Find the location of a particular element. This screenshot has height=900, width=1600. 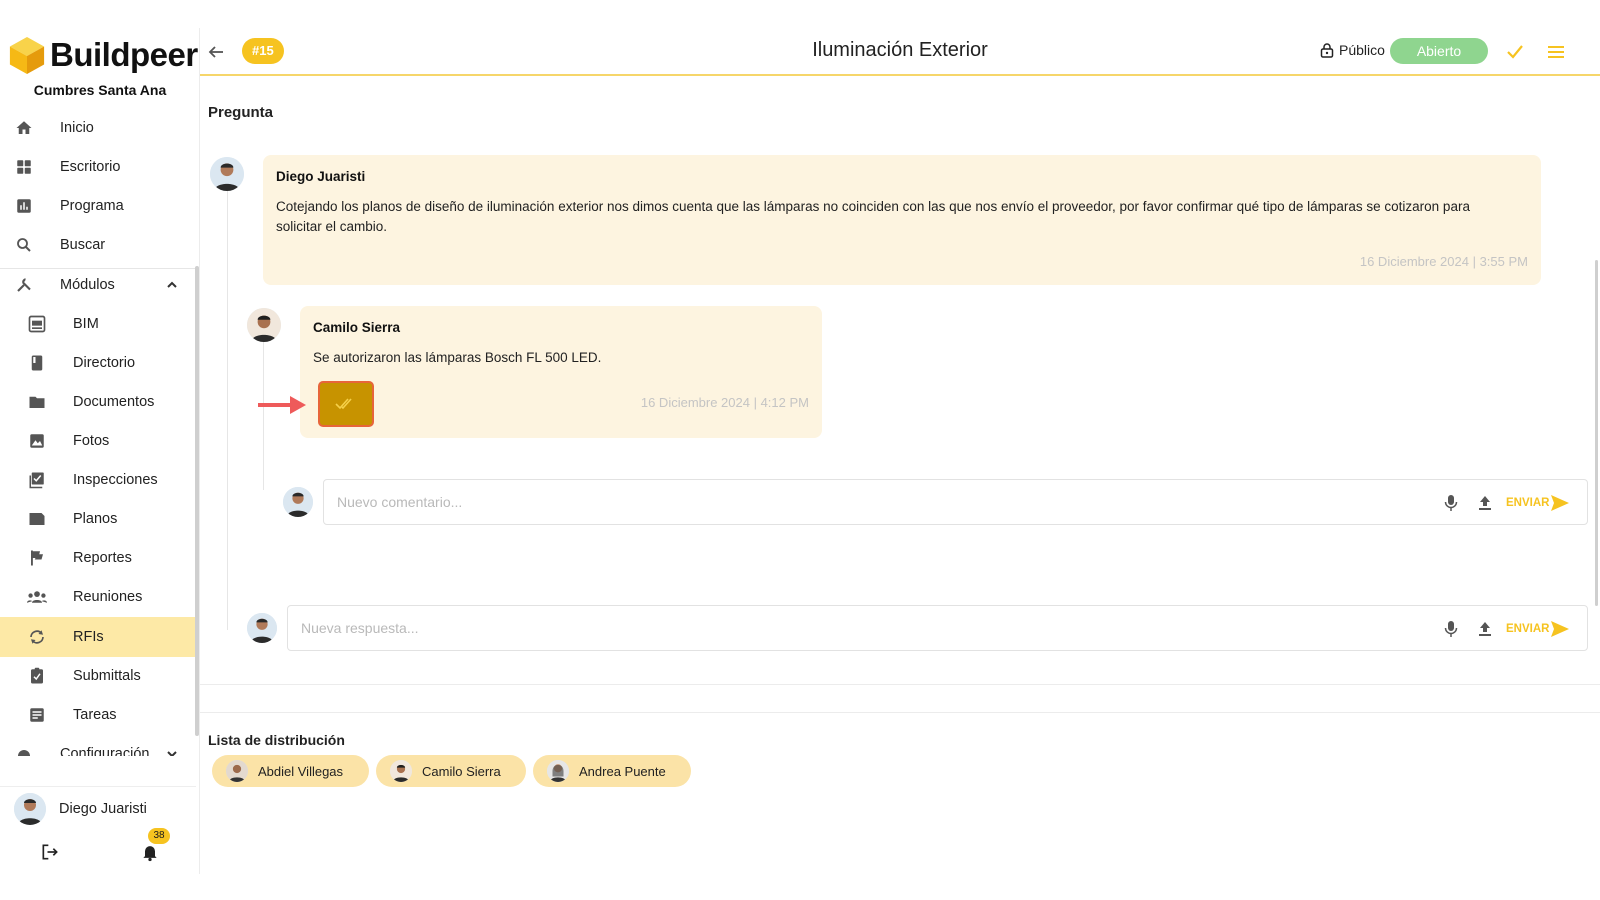

sidebar-scrollbar is located at coordinates (197, 501).